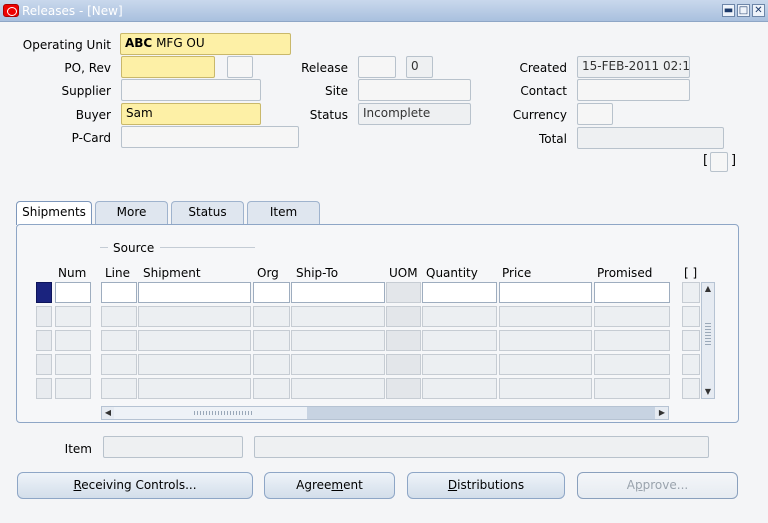 The height and width of the screenshot is (523, 768). I want to click on scroll-down-arrow-icon: ▼, so click(708, 392).